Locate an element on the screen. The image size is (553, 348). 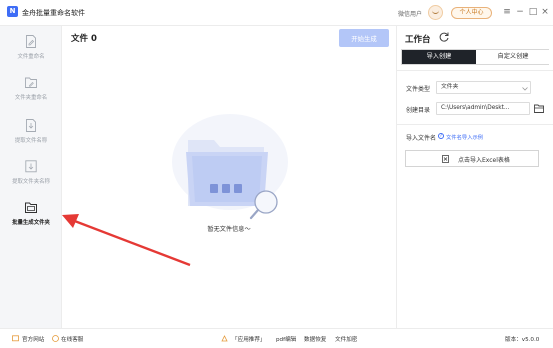
sidebar-item-label: 文件重命名 is located at coordinates (31, 57).